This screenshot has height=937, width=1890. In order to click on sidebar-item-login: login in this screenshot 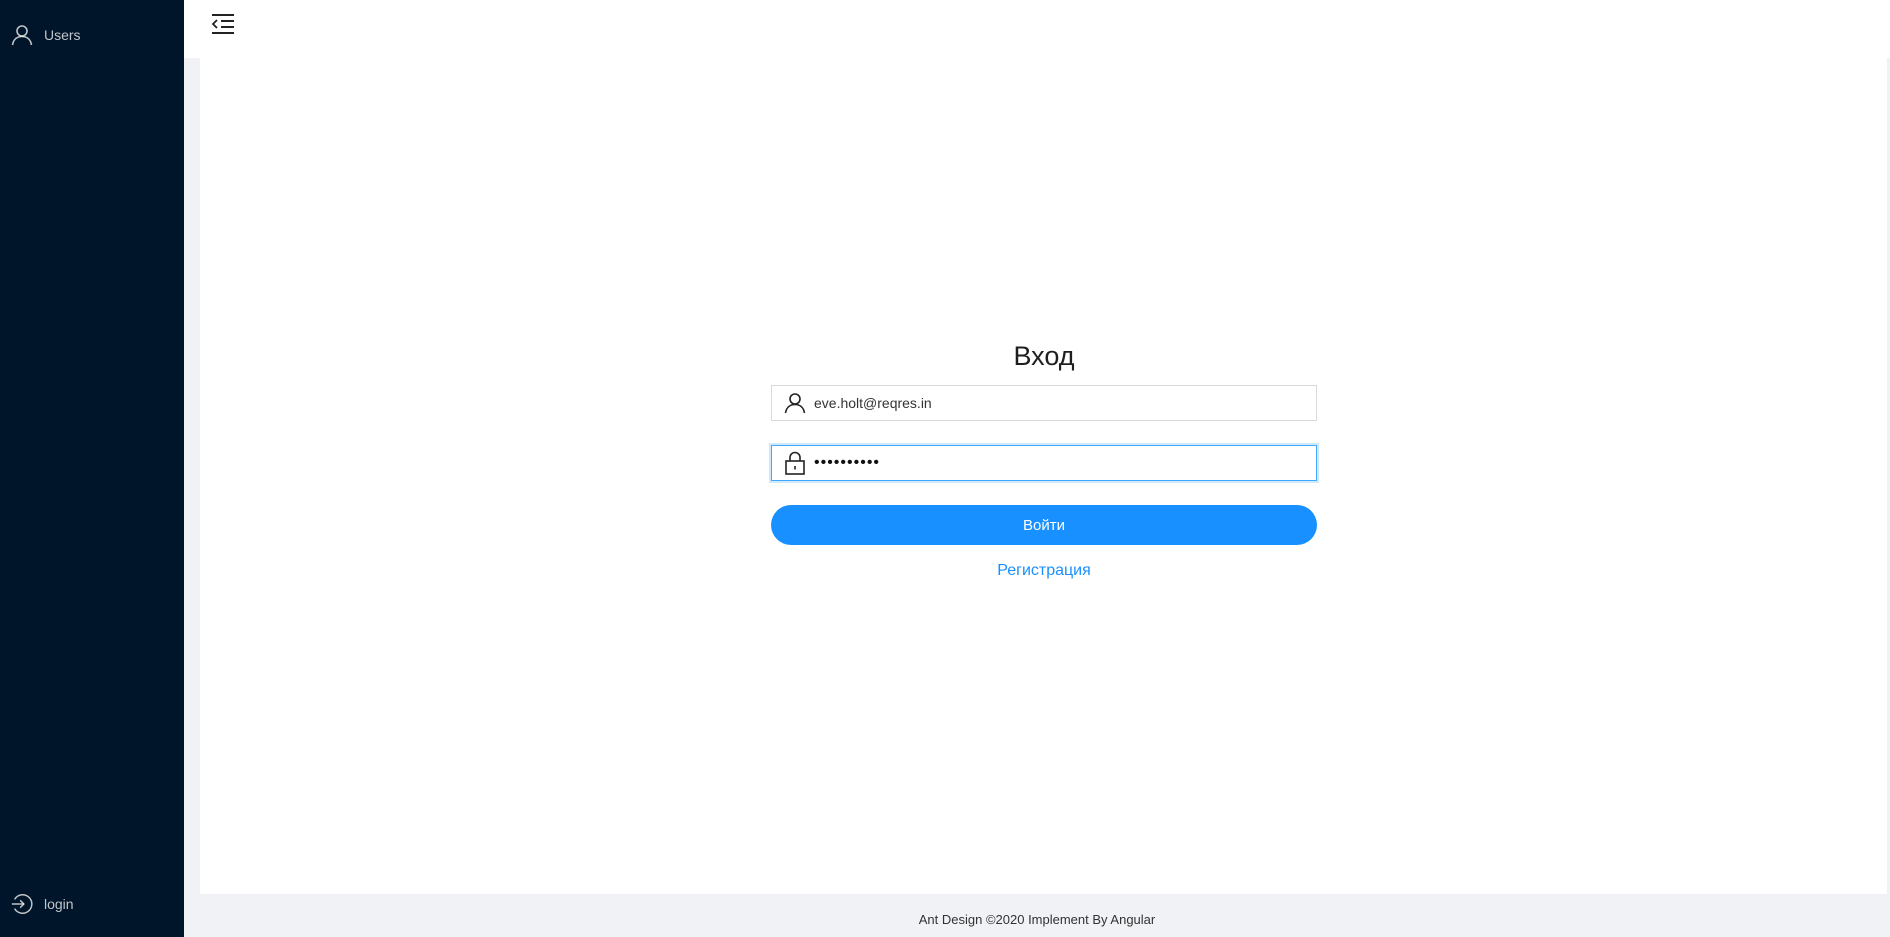, I will do `click(92, 904)`.